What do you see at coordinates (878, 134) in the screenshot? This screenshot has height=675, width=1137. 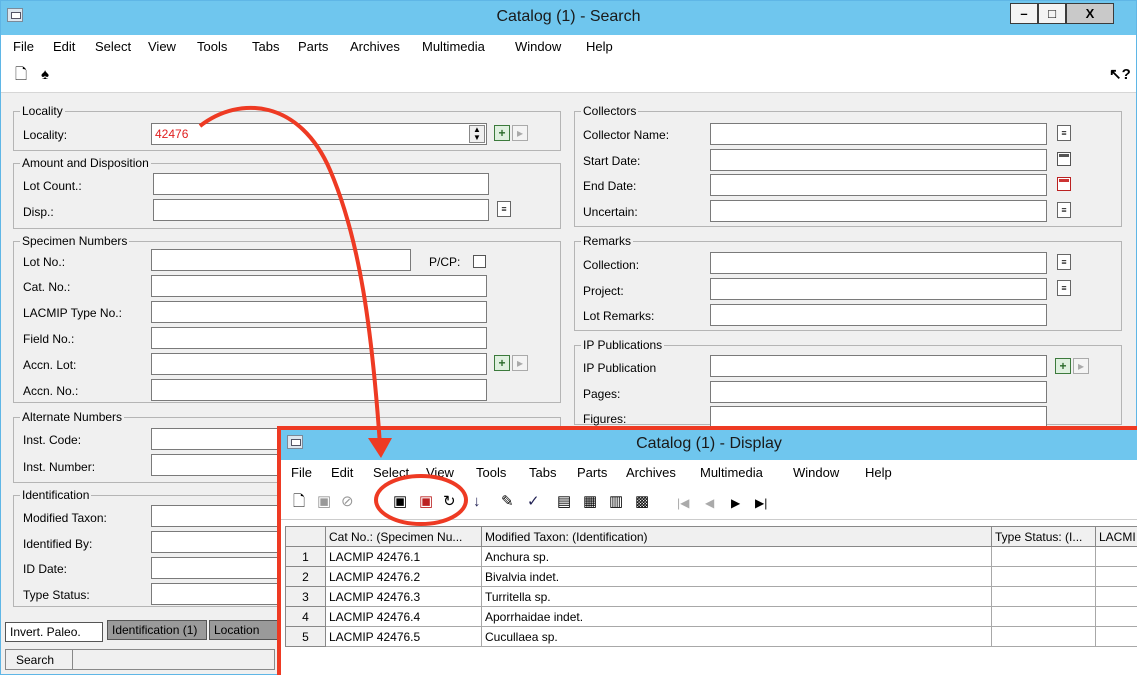 I see `collector-name-field` at bounding box center [878, 134].